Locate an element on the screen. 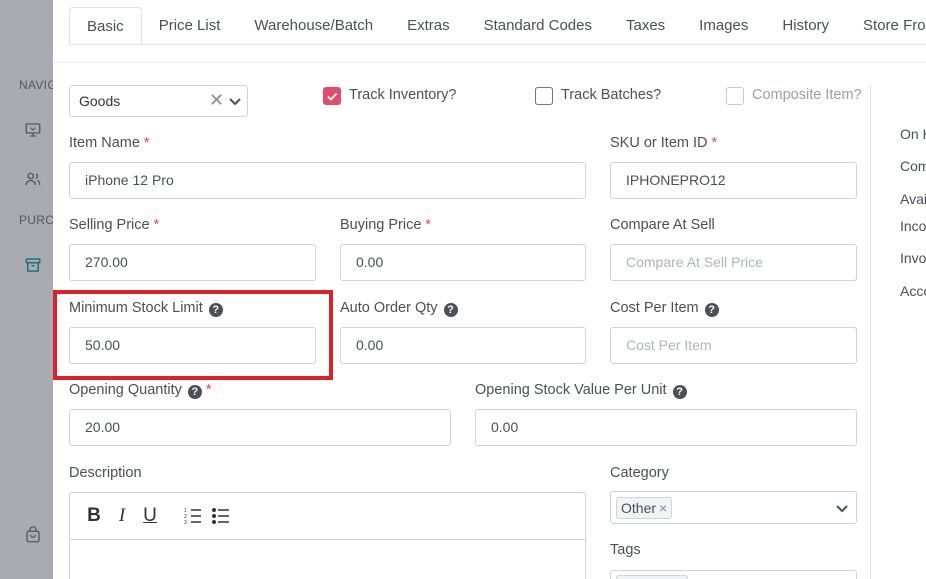 The image size is (926, 579). header-divider is located at coordinates (489, 62).